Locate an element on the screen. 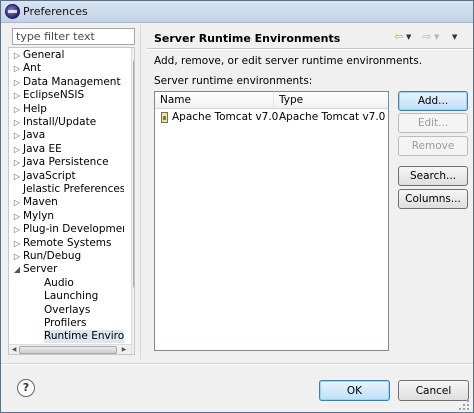  tree-item: ▷ Remote Systems is located at coordinates (66, 243).